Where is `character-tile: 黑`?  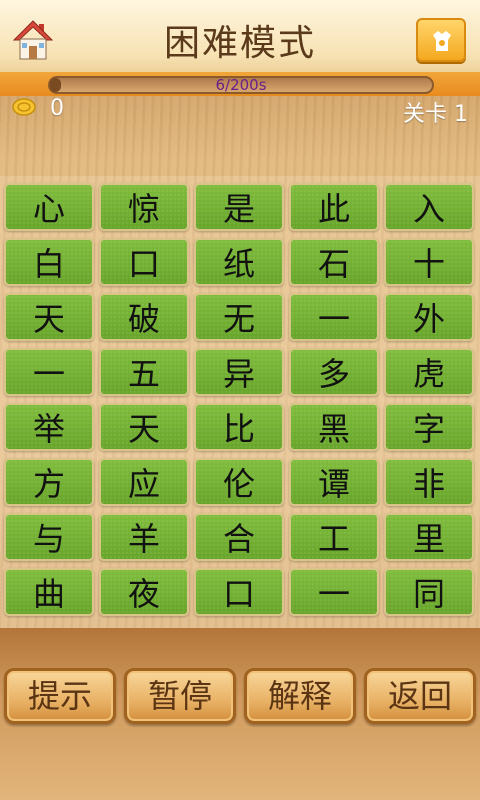 character-tile: 黑 is located at coordinates (334, 427).